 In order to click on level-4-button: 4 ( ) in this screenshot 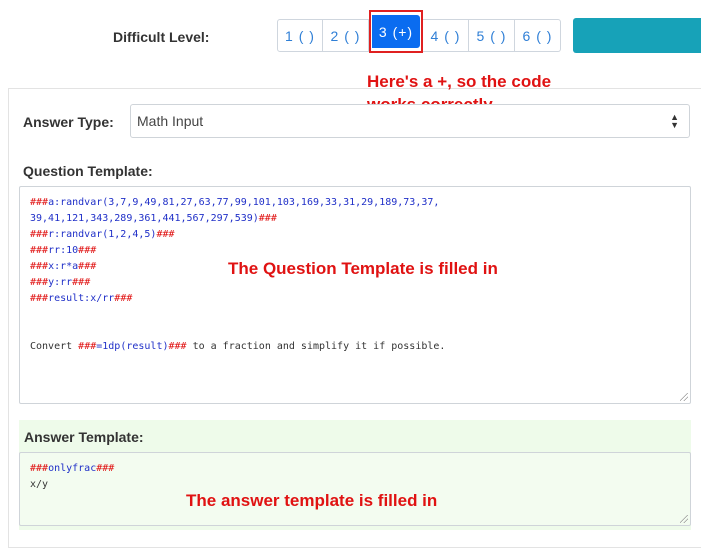, I will do `click(446, 35)`.